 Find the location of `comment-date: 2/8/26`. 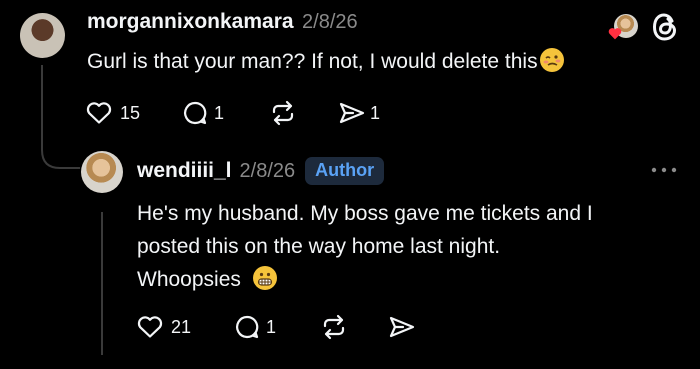

comment-date: 2/8/26 is located at coordinates (330, 22).